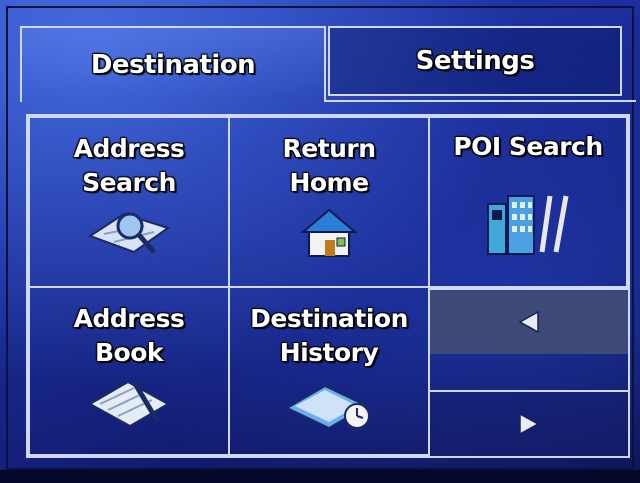 The height and width of the screenshot is (483, 640). What do you see at coordinates (329, 371) in the screenshot?
I see `destination-history-button: Destination History` at bounding box center [329, 371].